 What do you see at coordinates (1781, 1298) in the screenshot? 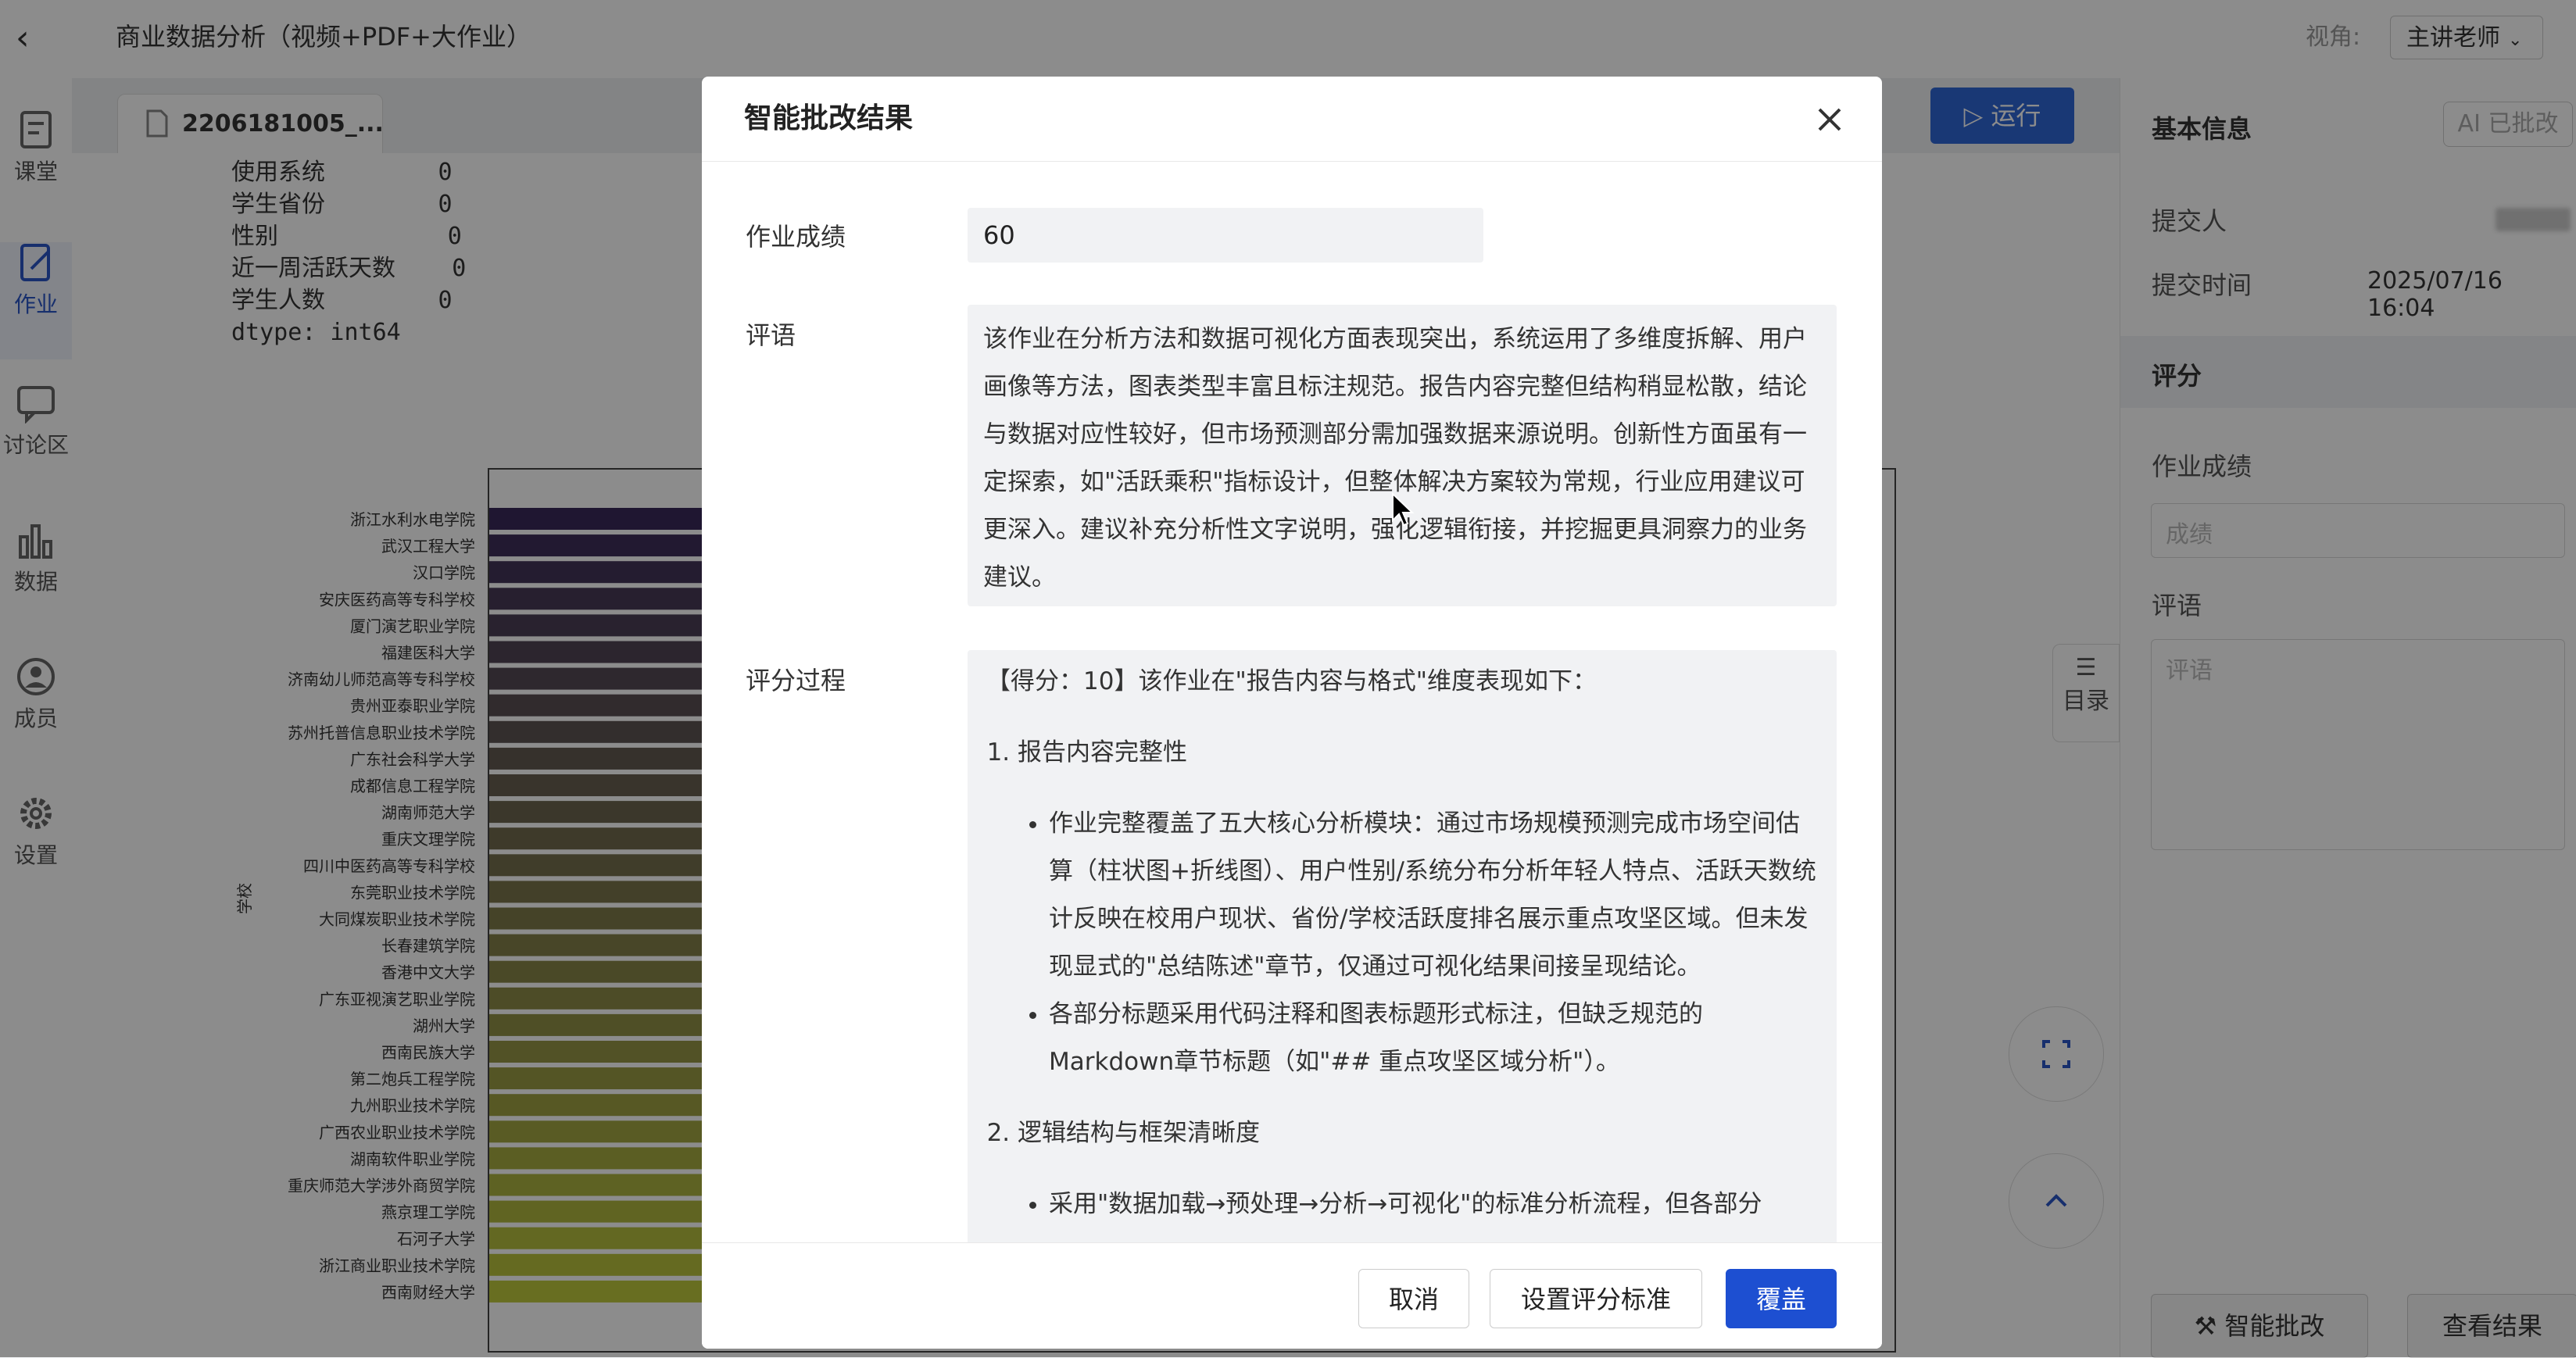
I see `cover-button: 覆盖` at bounding box center [1781, 1298].